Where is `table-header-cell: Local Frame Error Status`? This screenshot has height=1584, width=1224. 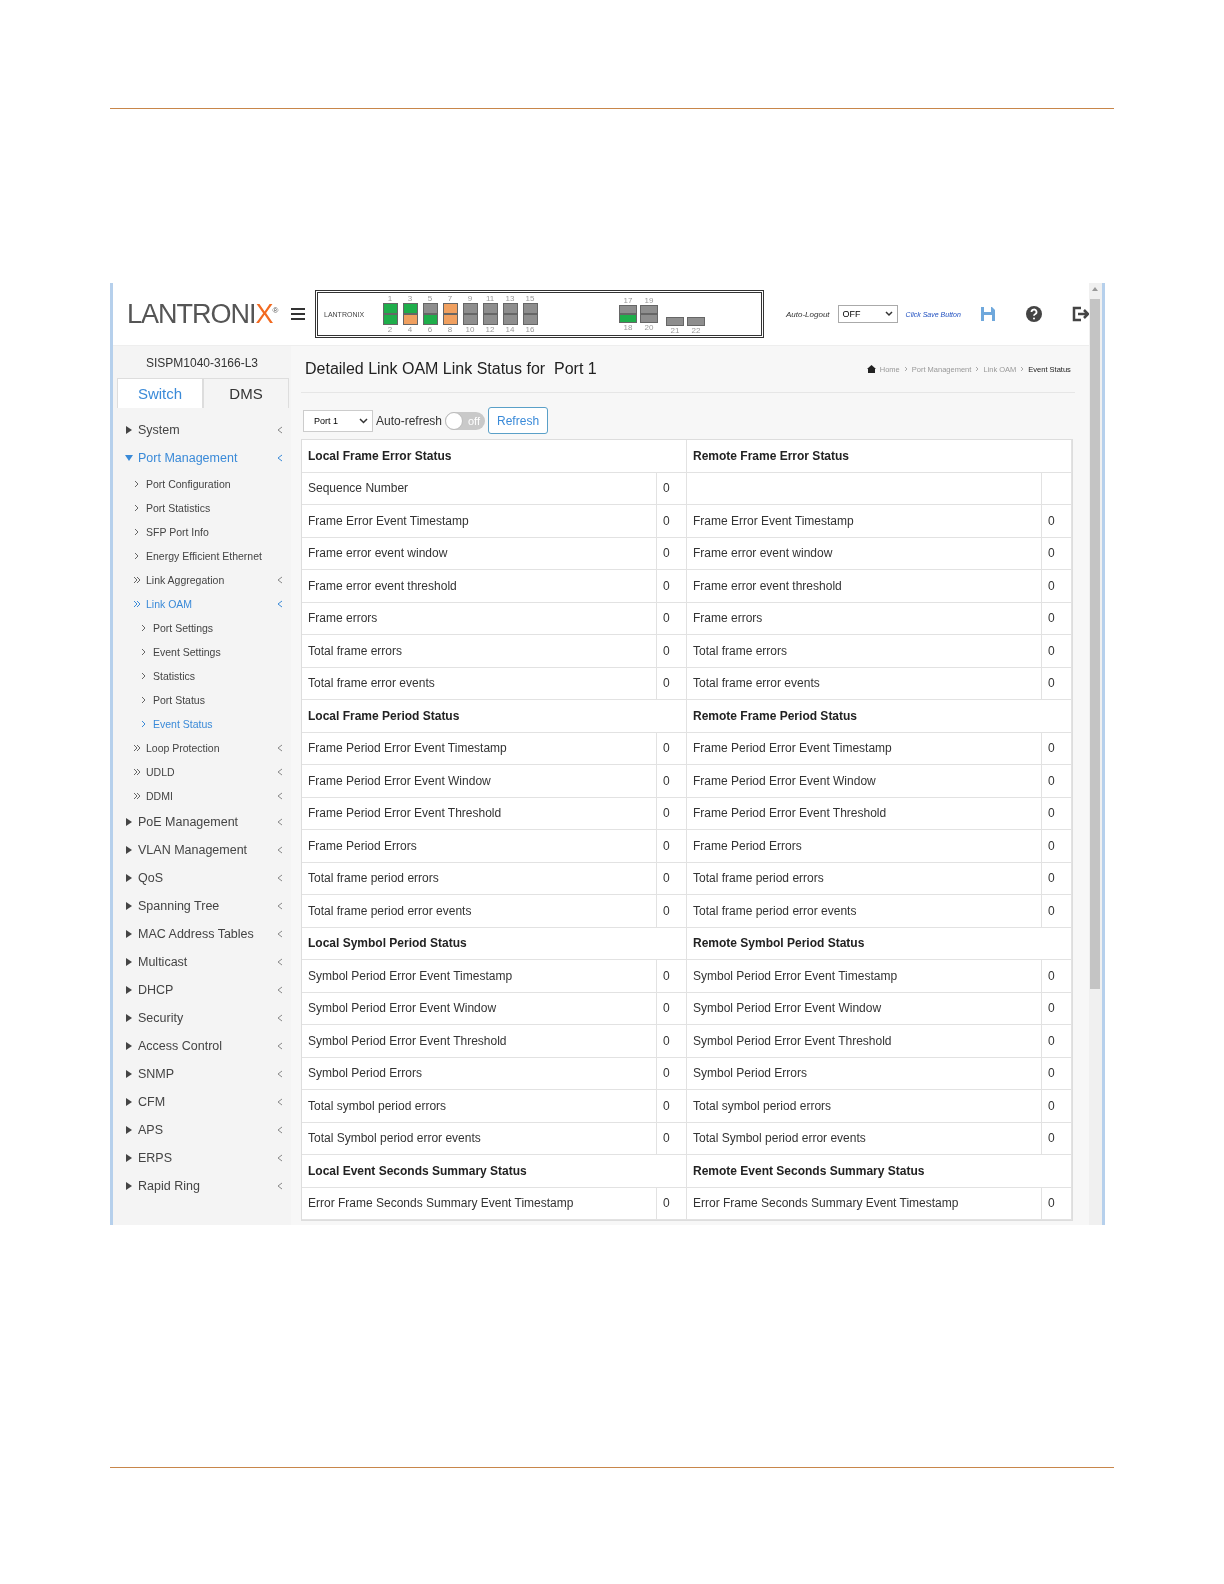 table-header-cell: Local Frame Error Status is located at coordinates (494, 456).